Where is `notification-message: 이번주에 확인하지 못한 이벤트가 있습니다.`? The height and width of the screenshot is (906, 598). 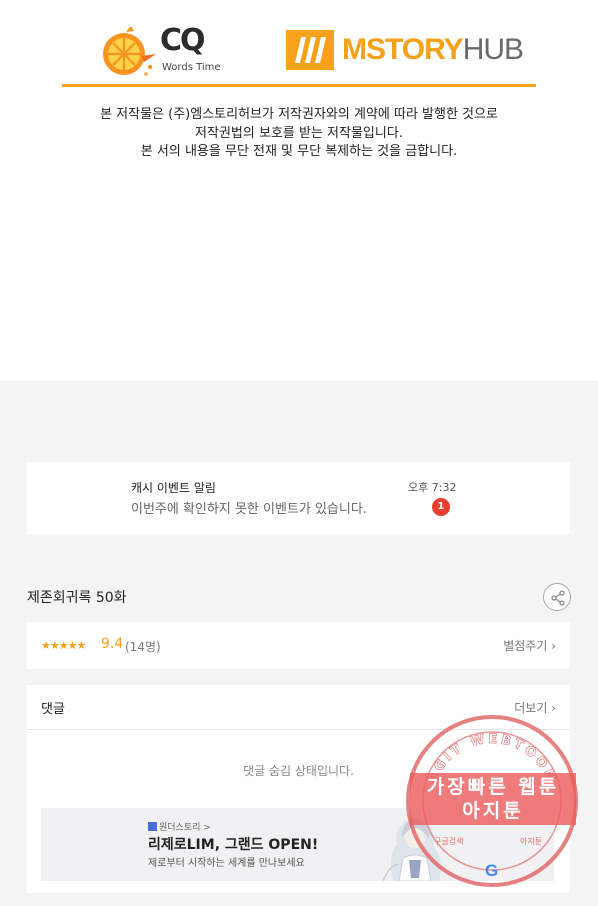
notification-message: 이번주에 확인하지 못한 이벤트가 있습니다. is located at coordinates (249, 509).